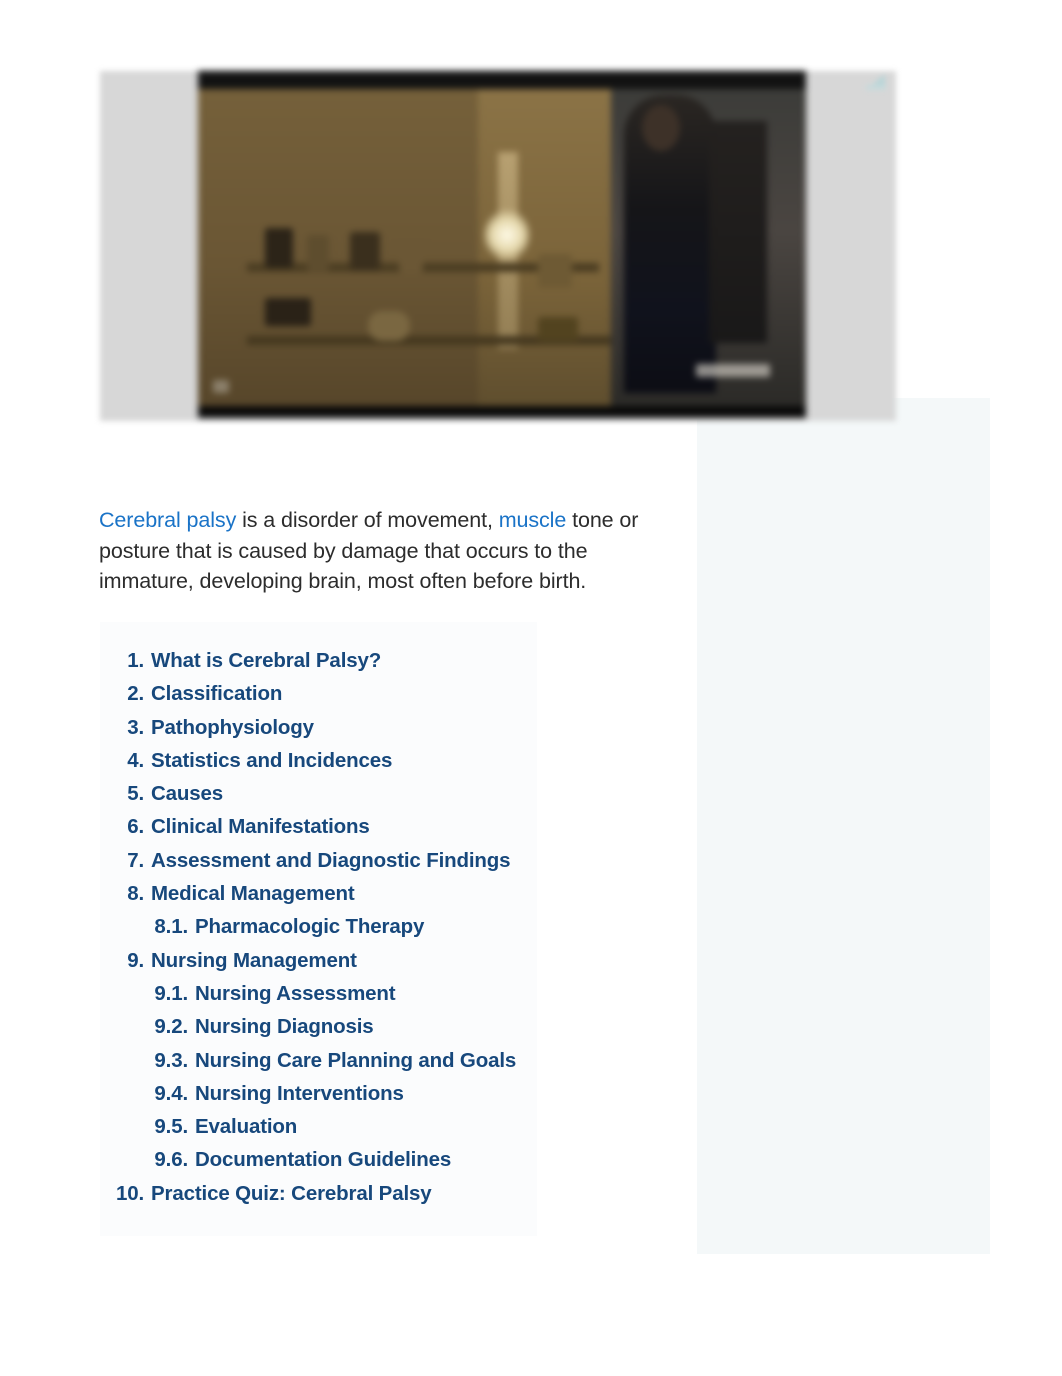 The height and width of the screenshot is (1376, 1062). What do you see at coordinates (732, 371) in the screenshot?
I see `advertiser-logo` at bounding box center [732, 371].